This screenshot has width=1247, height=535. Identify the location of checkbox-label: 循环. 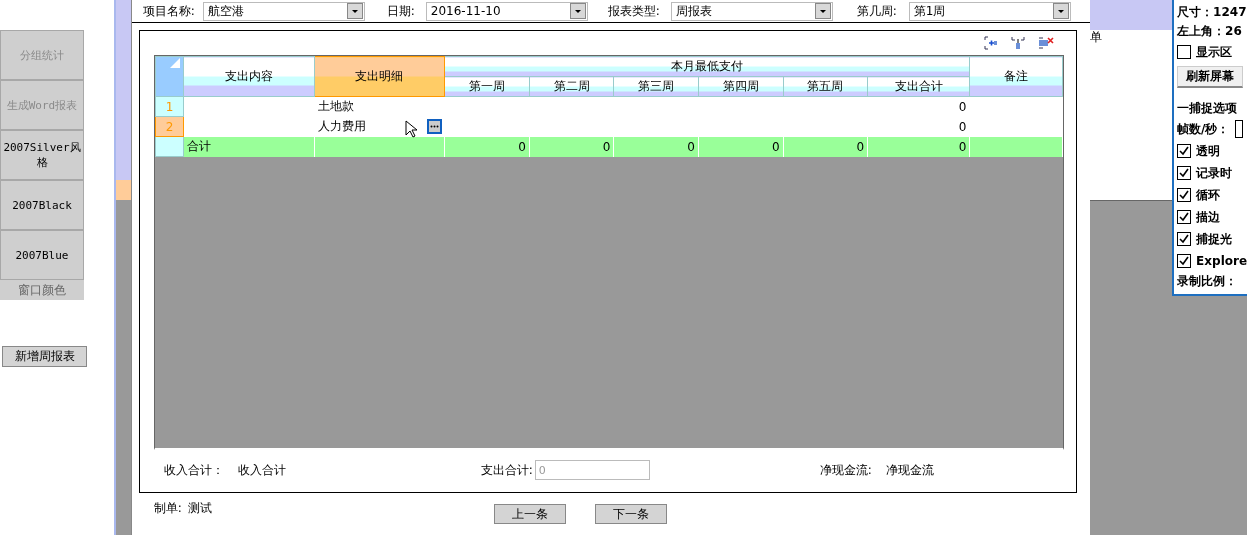
(1208, 195).